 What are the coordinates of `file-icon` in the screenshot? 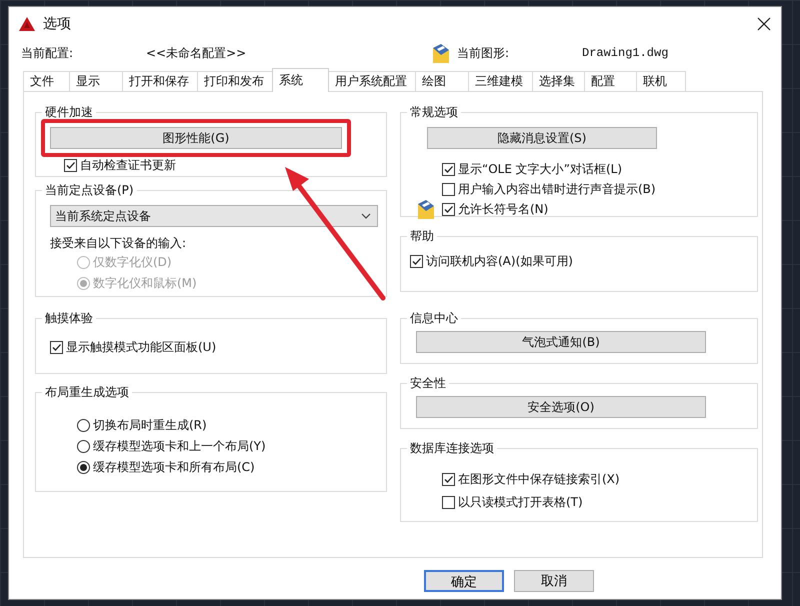 It's located at (441, 53).